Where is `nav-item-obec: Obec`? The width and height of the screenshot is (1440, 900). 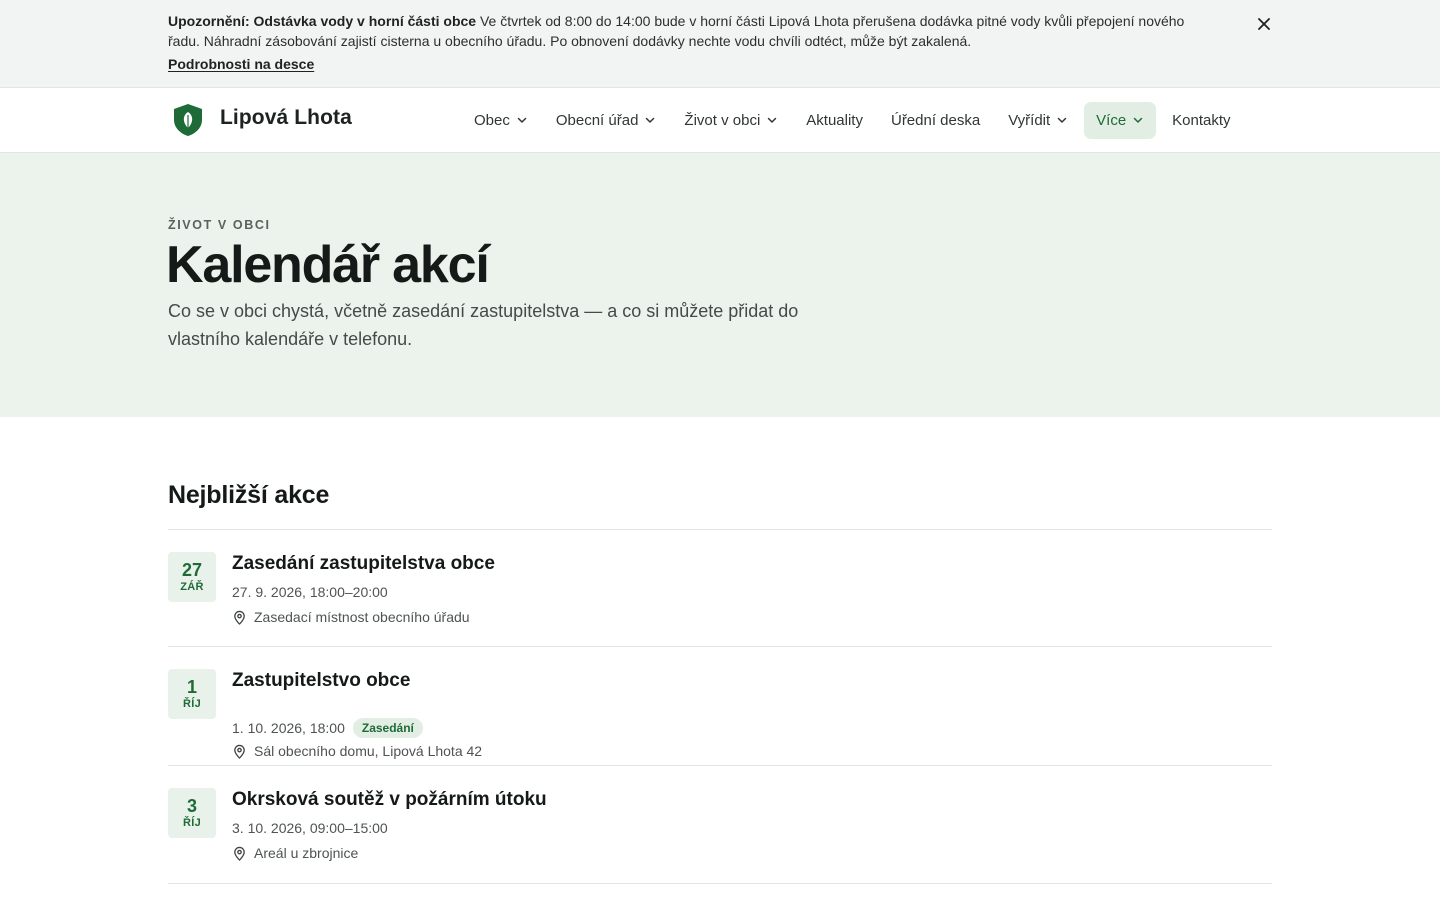
nav-item-obec: Obec is located at coordinates (501, 120).